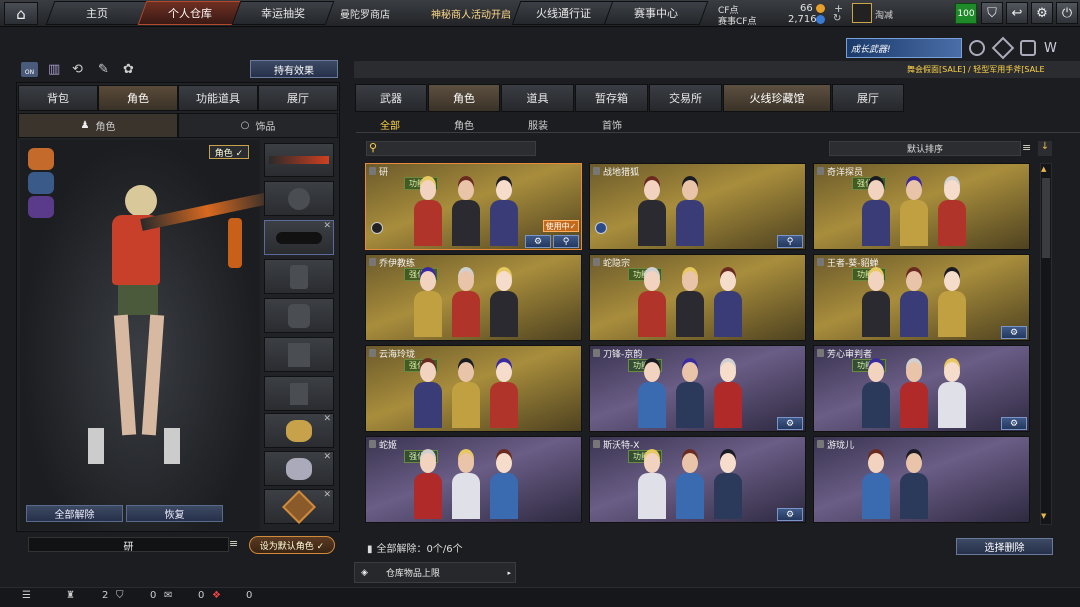 This screenshot has height=607, width=1080. What do you see at coordinates (464, 98) in the screenshot?
I see `tab-characters: 角色` at bounding box center [464, 98].